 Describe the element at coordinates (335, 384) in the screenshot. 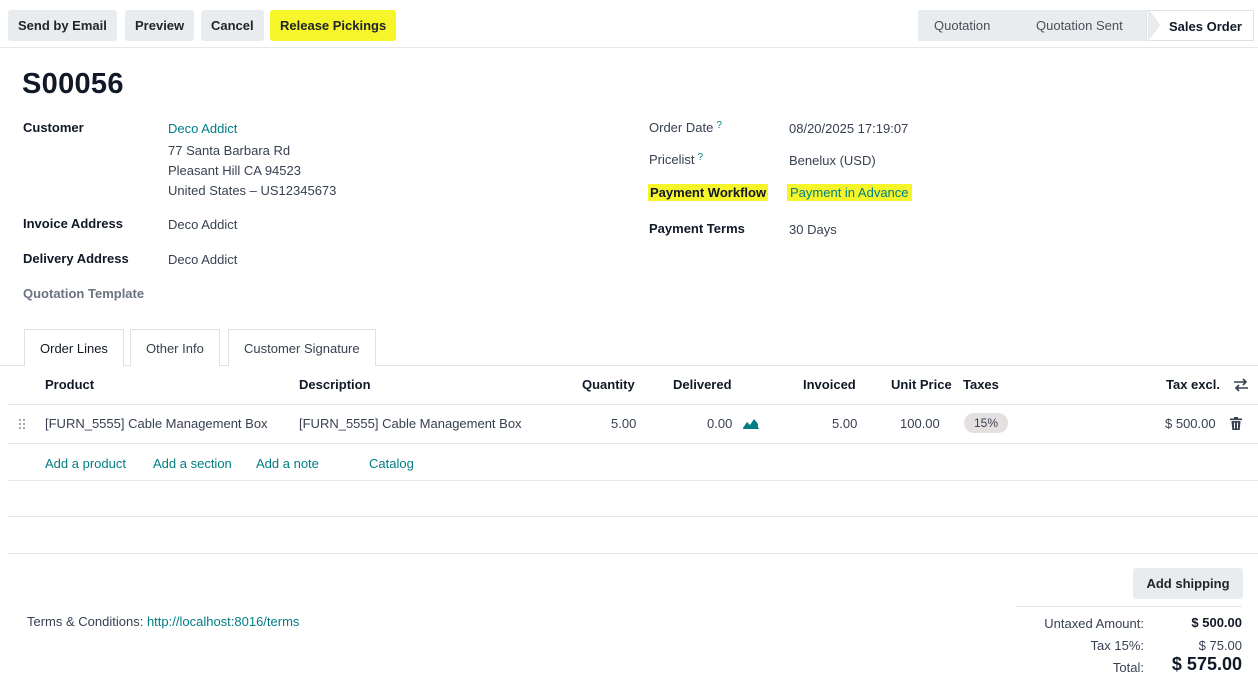

I see `col-header-description: Description` at that location.